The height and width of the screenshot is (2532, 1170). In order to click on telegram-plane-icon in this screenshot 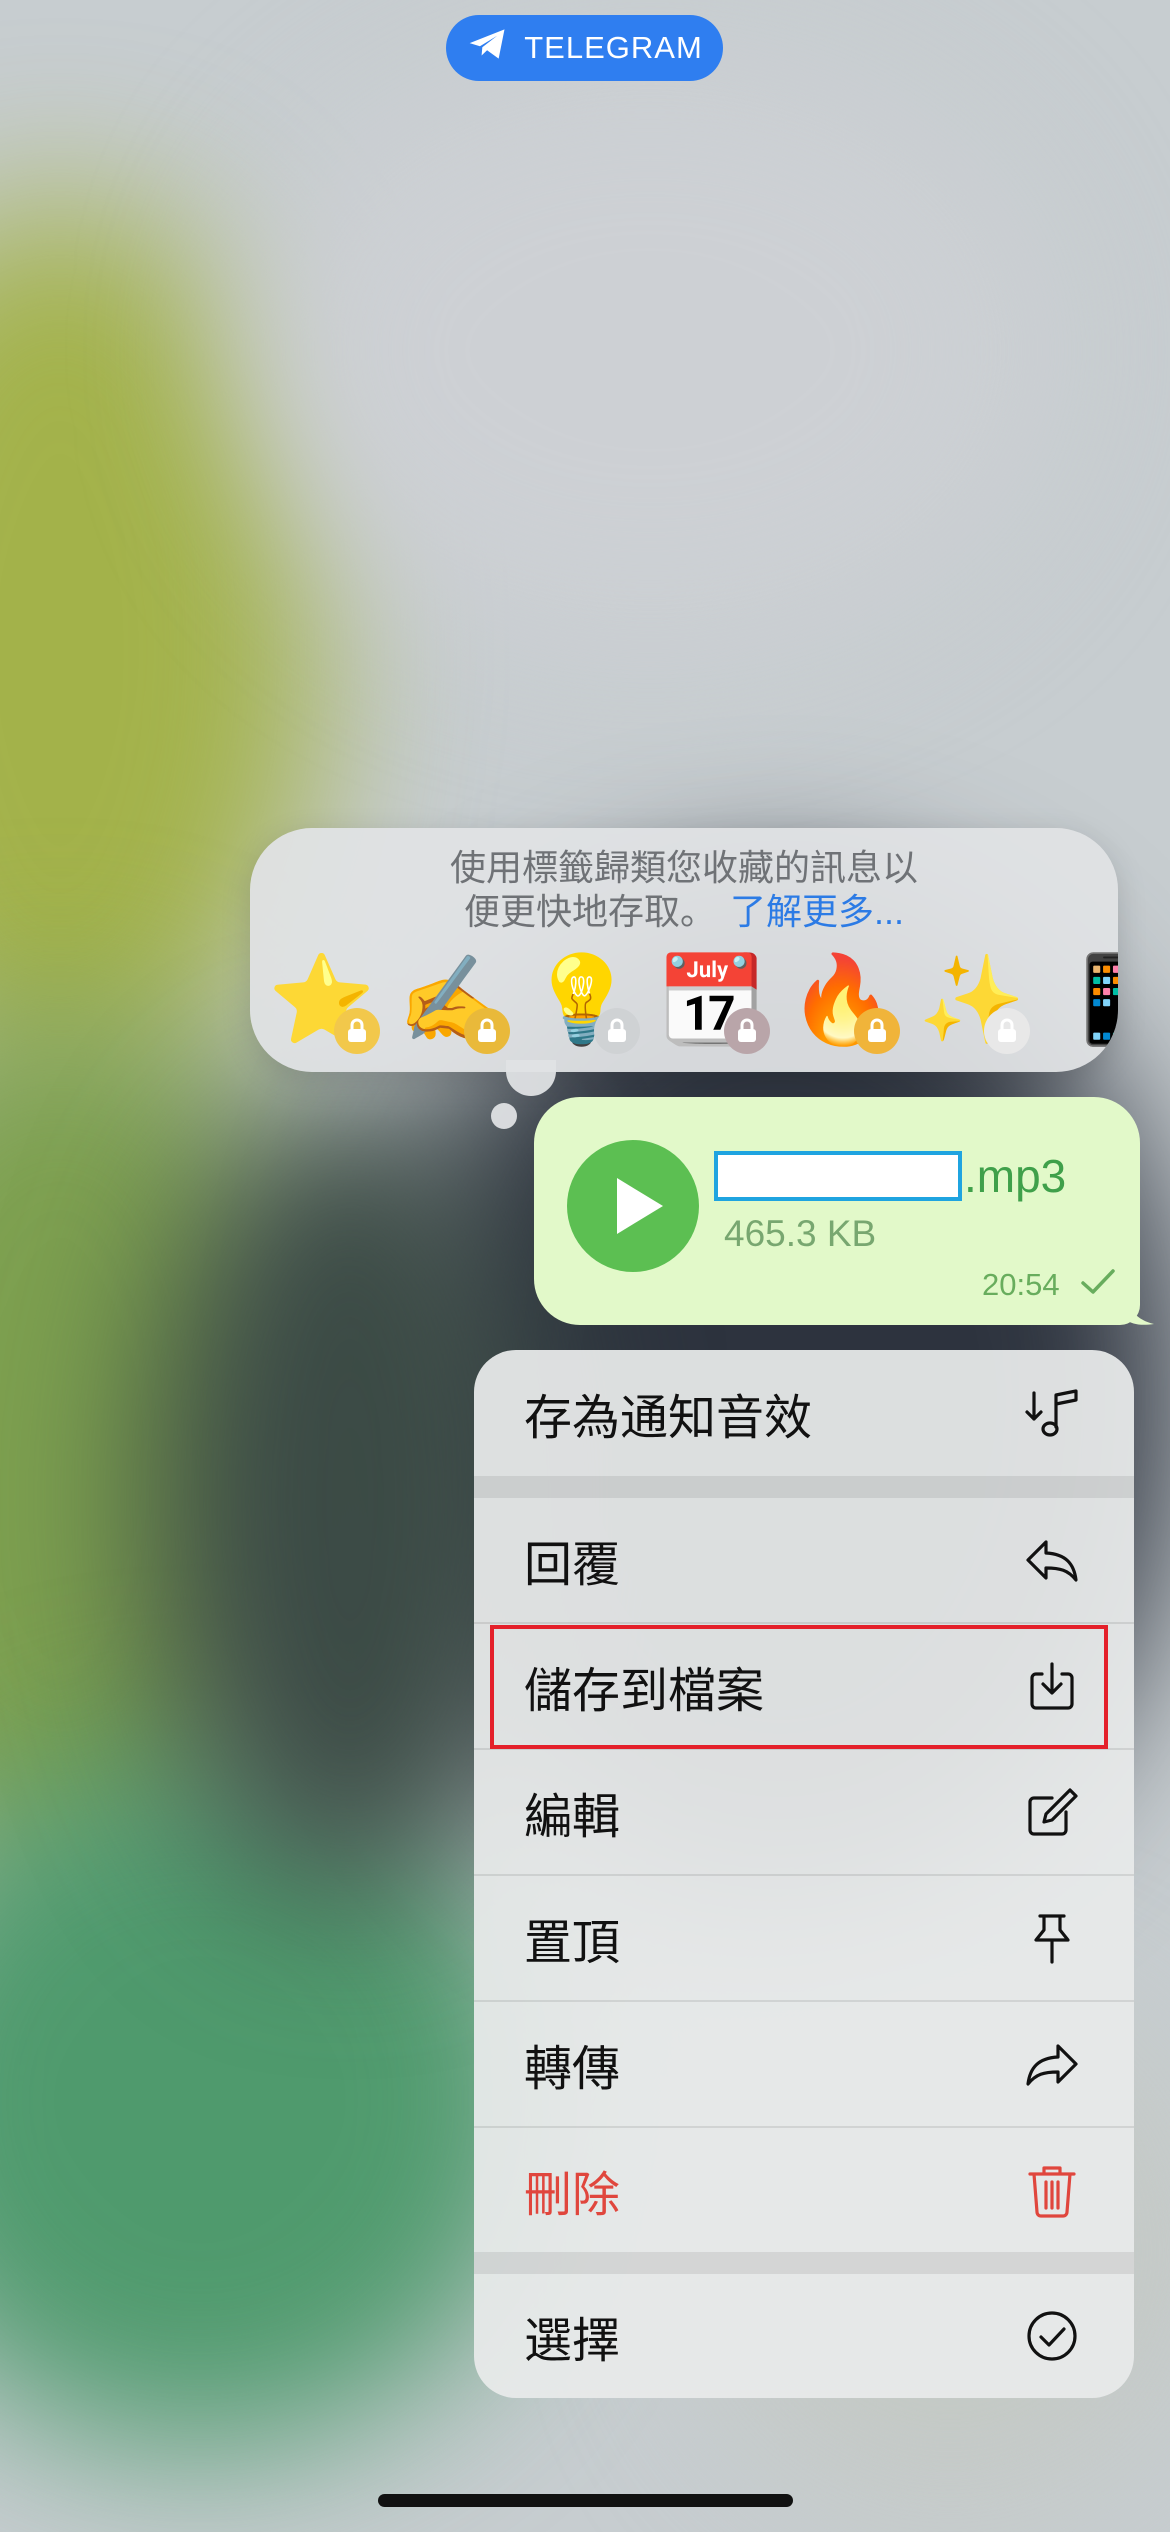, I will do `click(488, 48)`.